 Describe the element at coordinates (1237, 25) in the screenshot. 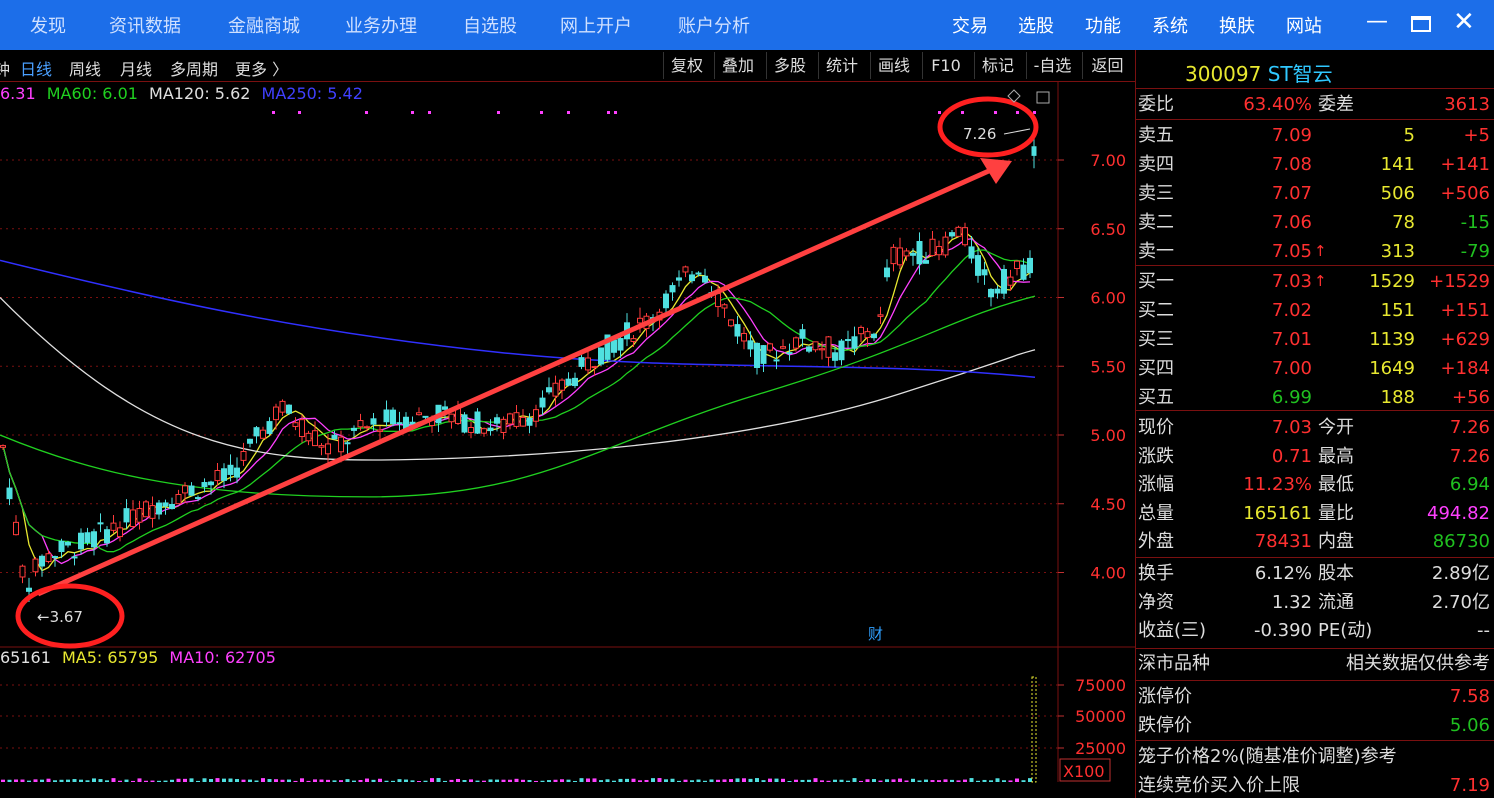

I see `nav-skin: 换肤` at that location.